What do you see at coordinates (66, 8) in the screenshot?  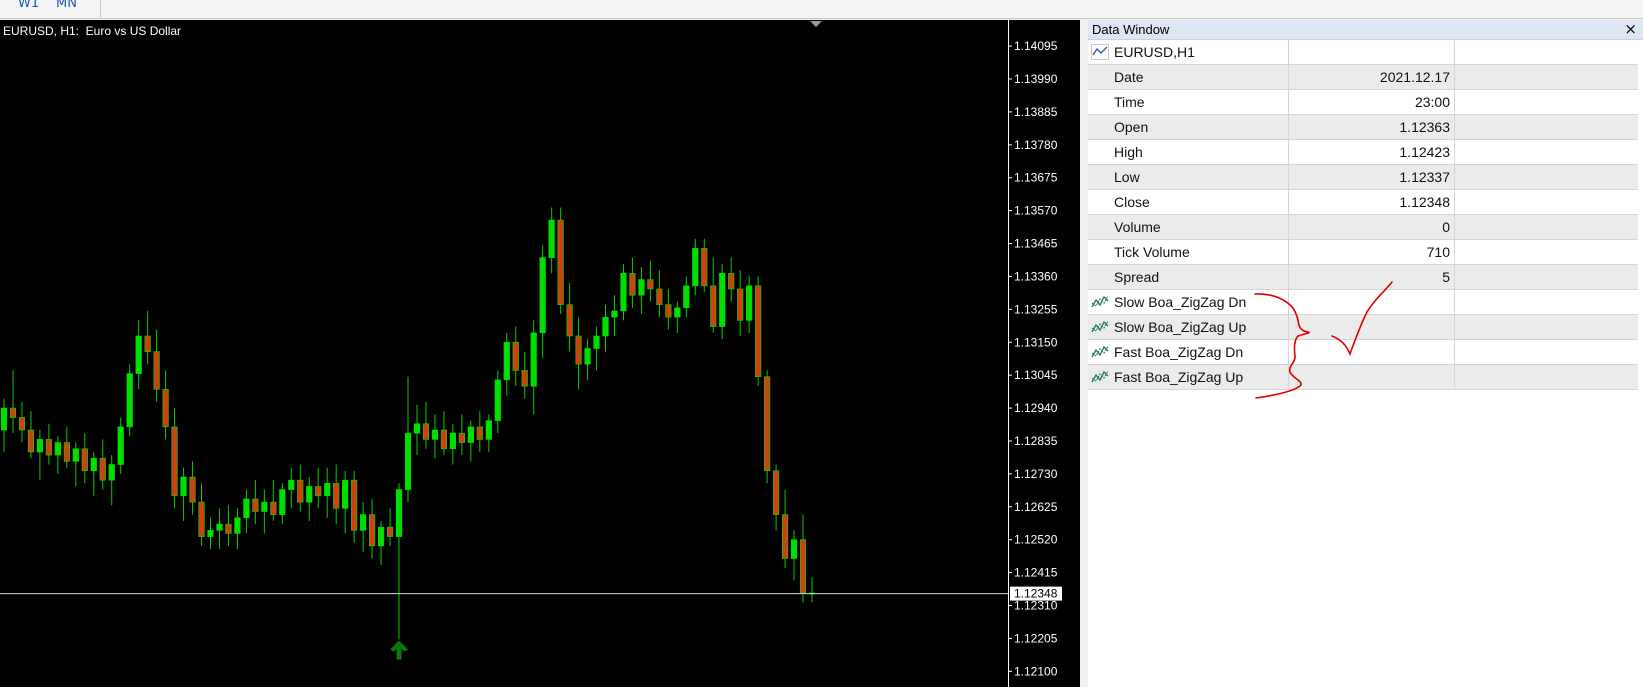 I see `tab-timeframe-mn: MN` at bounding box center [66, 8].